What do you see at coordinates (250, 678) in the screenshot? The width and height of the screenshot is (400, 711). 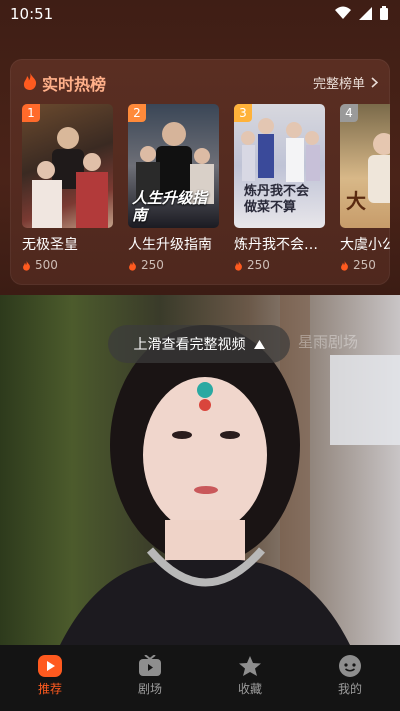 I see `tab-favorites: 收藏` at bounding box center [250, 678].